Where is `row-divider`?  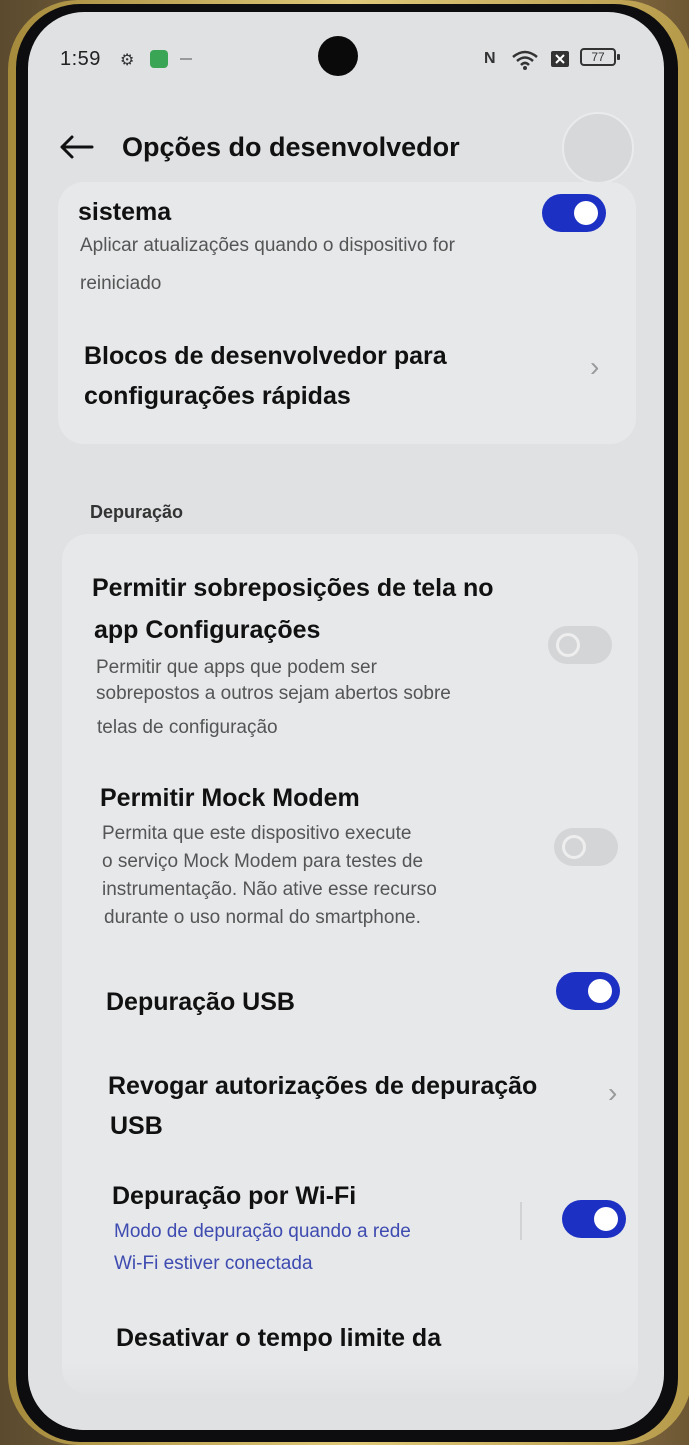
row-divider is located at coordinates (521, 1221).